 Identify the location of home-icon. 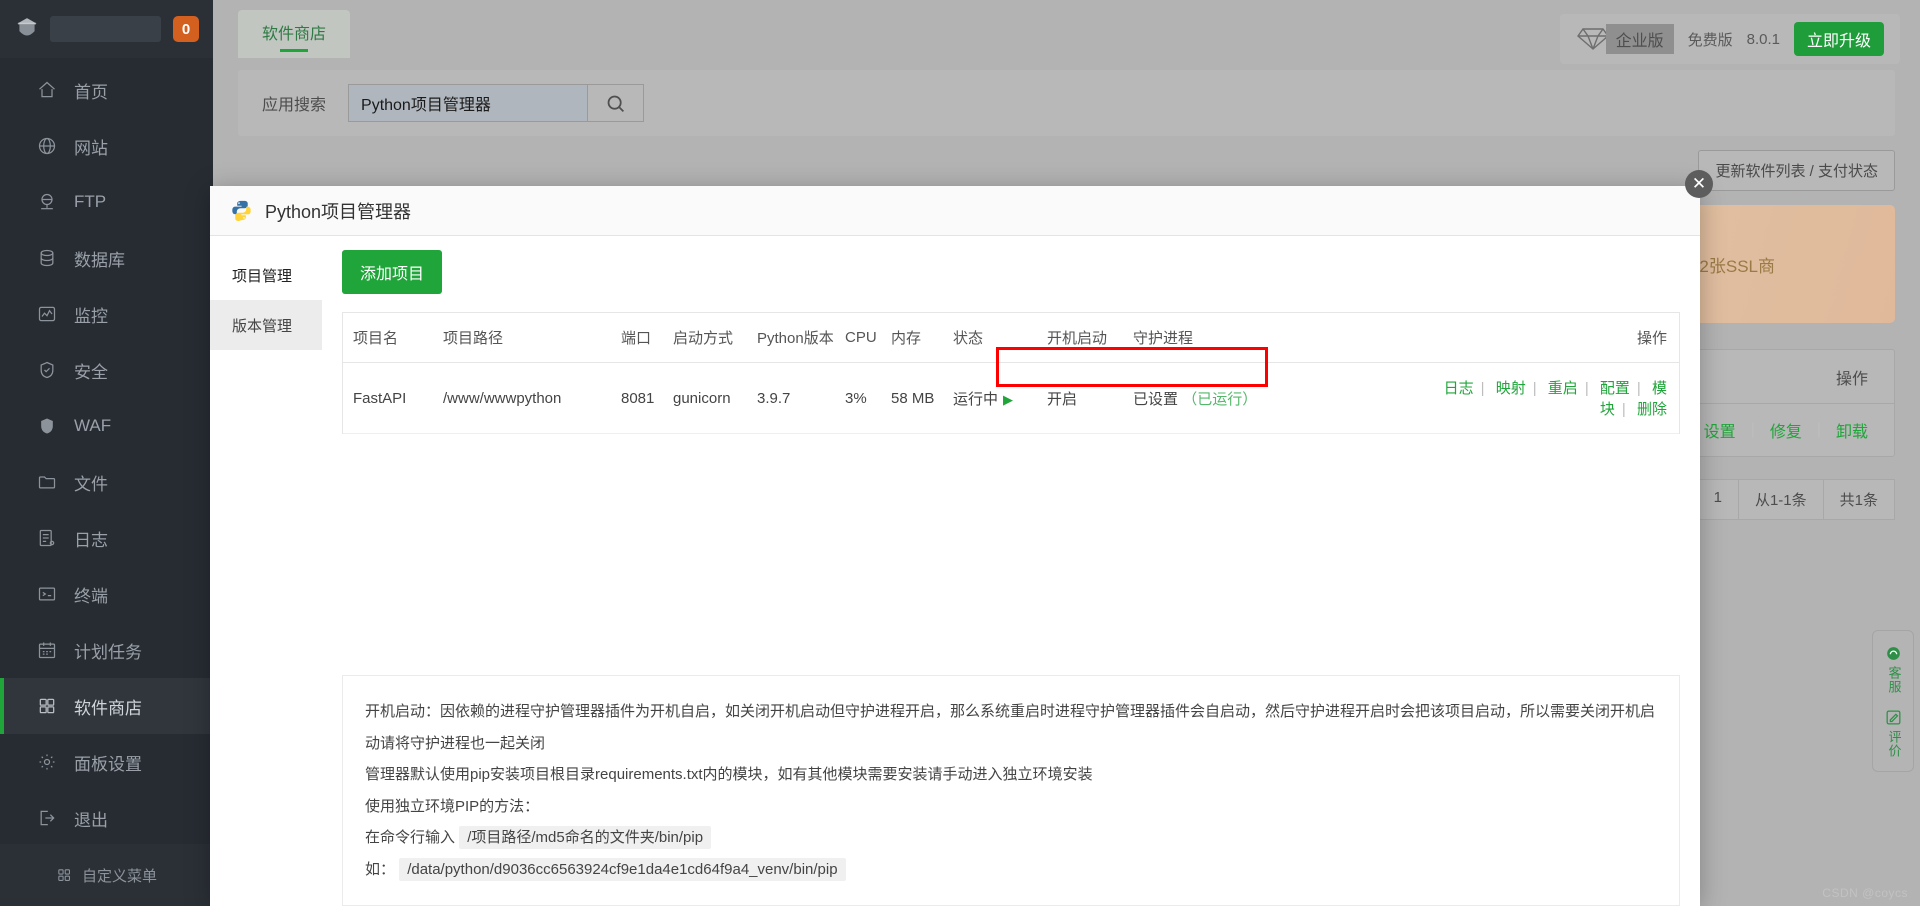
(47, 90).